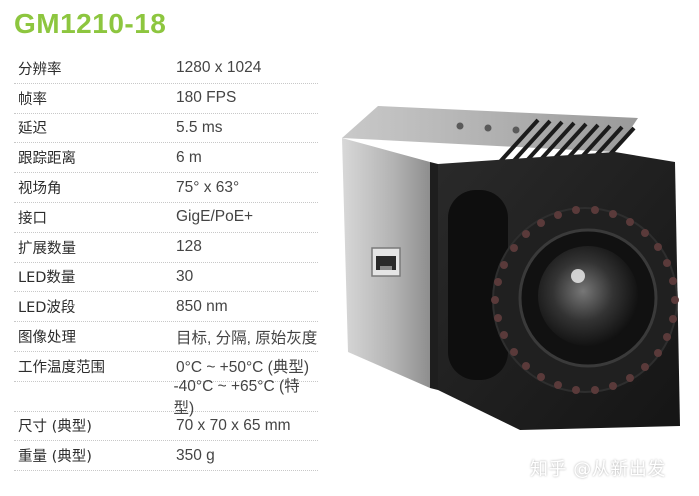 The width and height of the screenshot is (699, 496). What do you see at coordinates (247, 338) in the screenshot?
I see `spec-value: 目标, 分隔, 原始灰度` at bounding box center [247, 338].